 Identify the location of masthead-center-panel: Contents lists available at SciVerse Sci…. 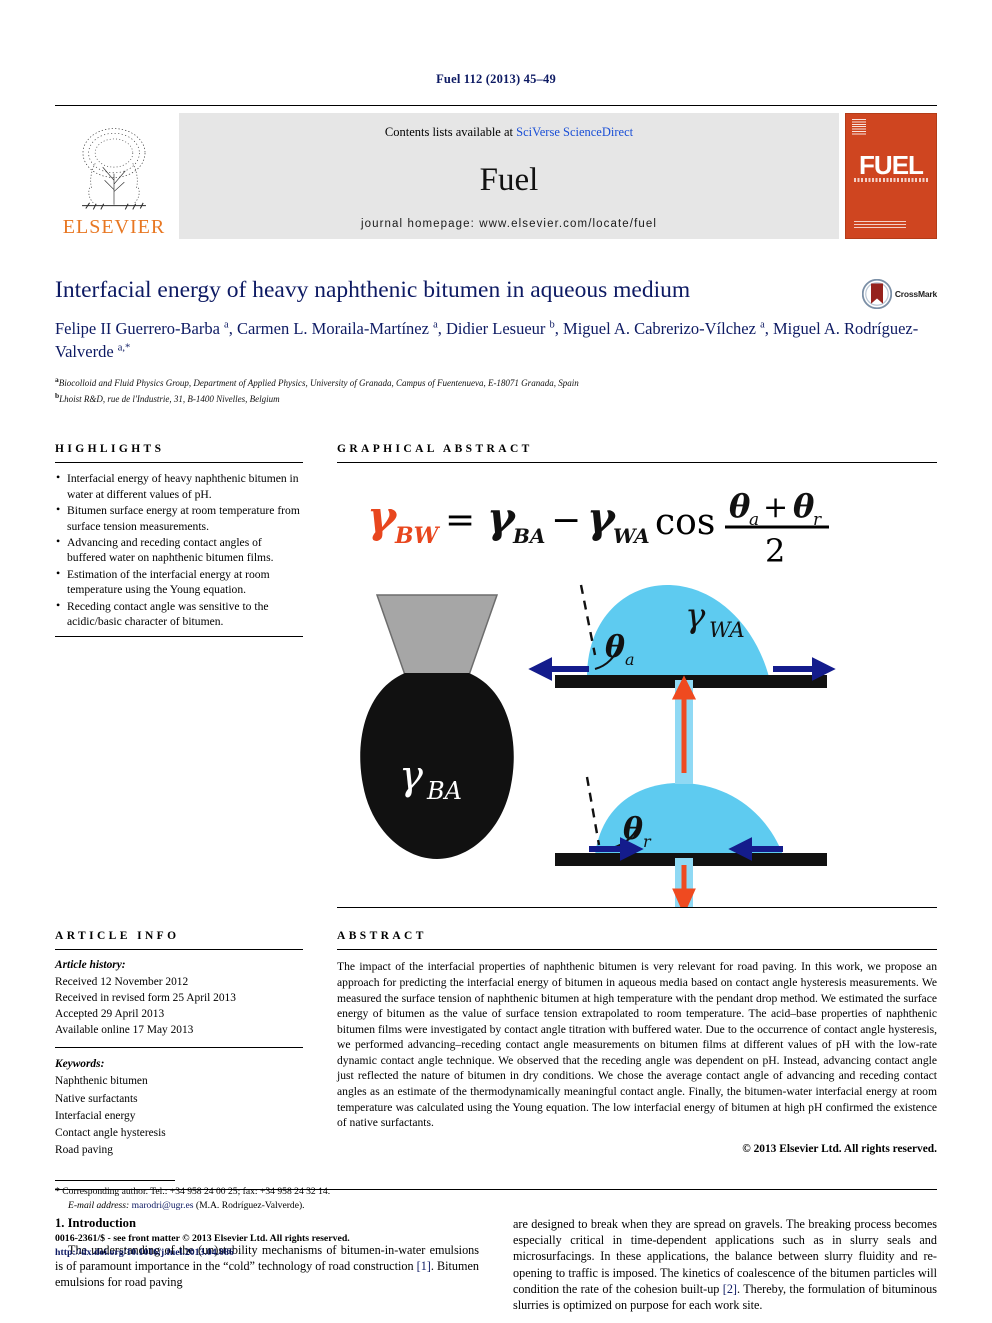
(509, 176).